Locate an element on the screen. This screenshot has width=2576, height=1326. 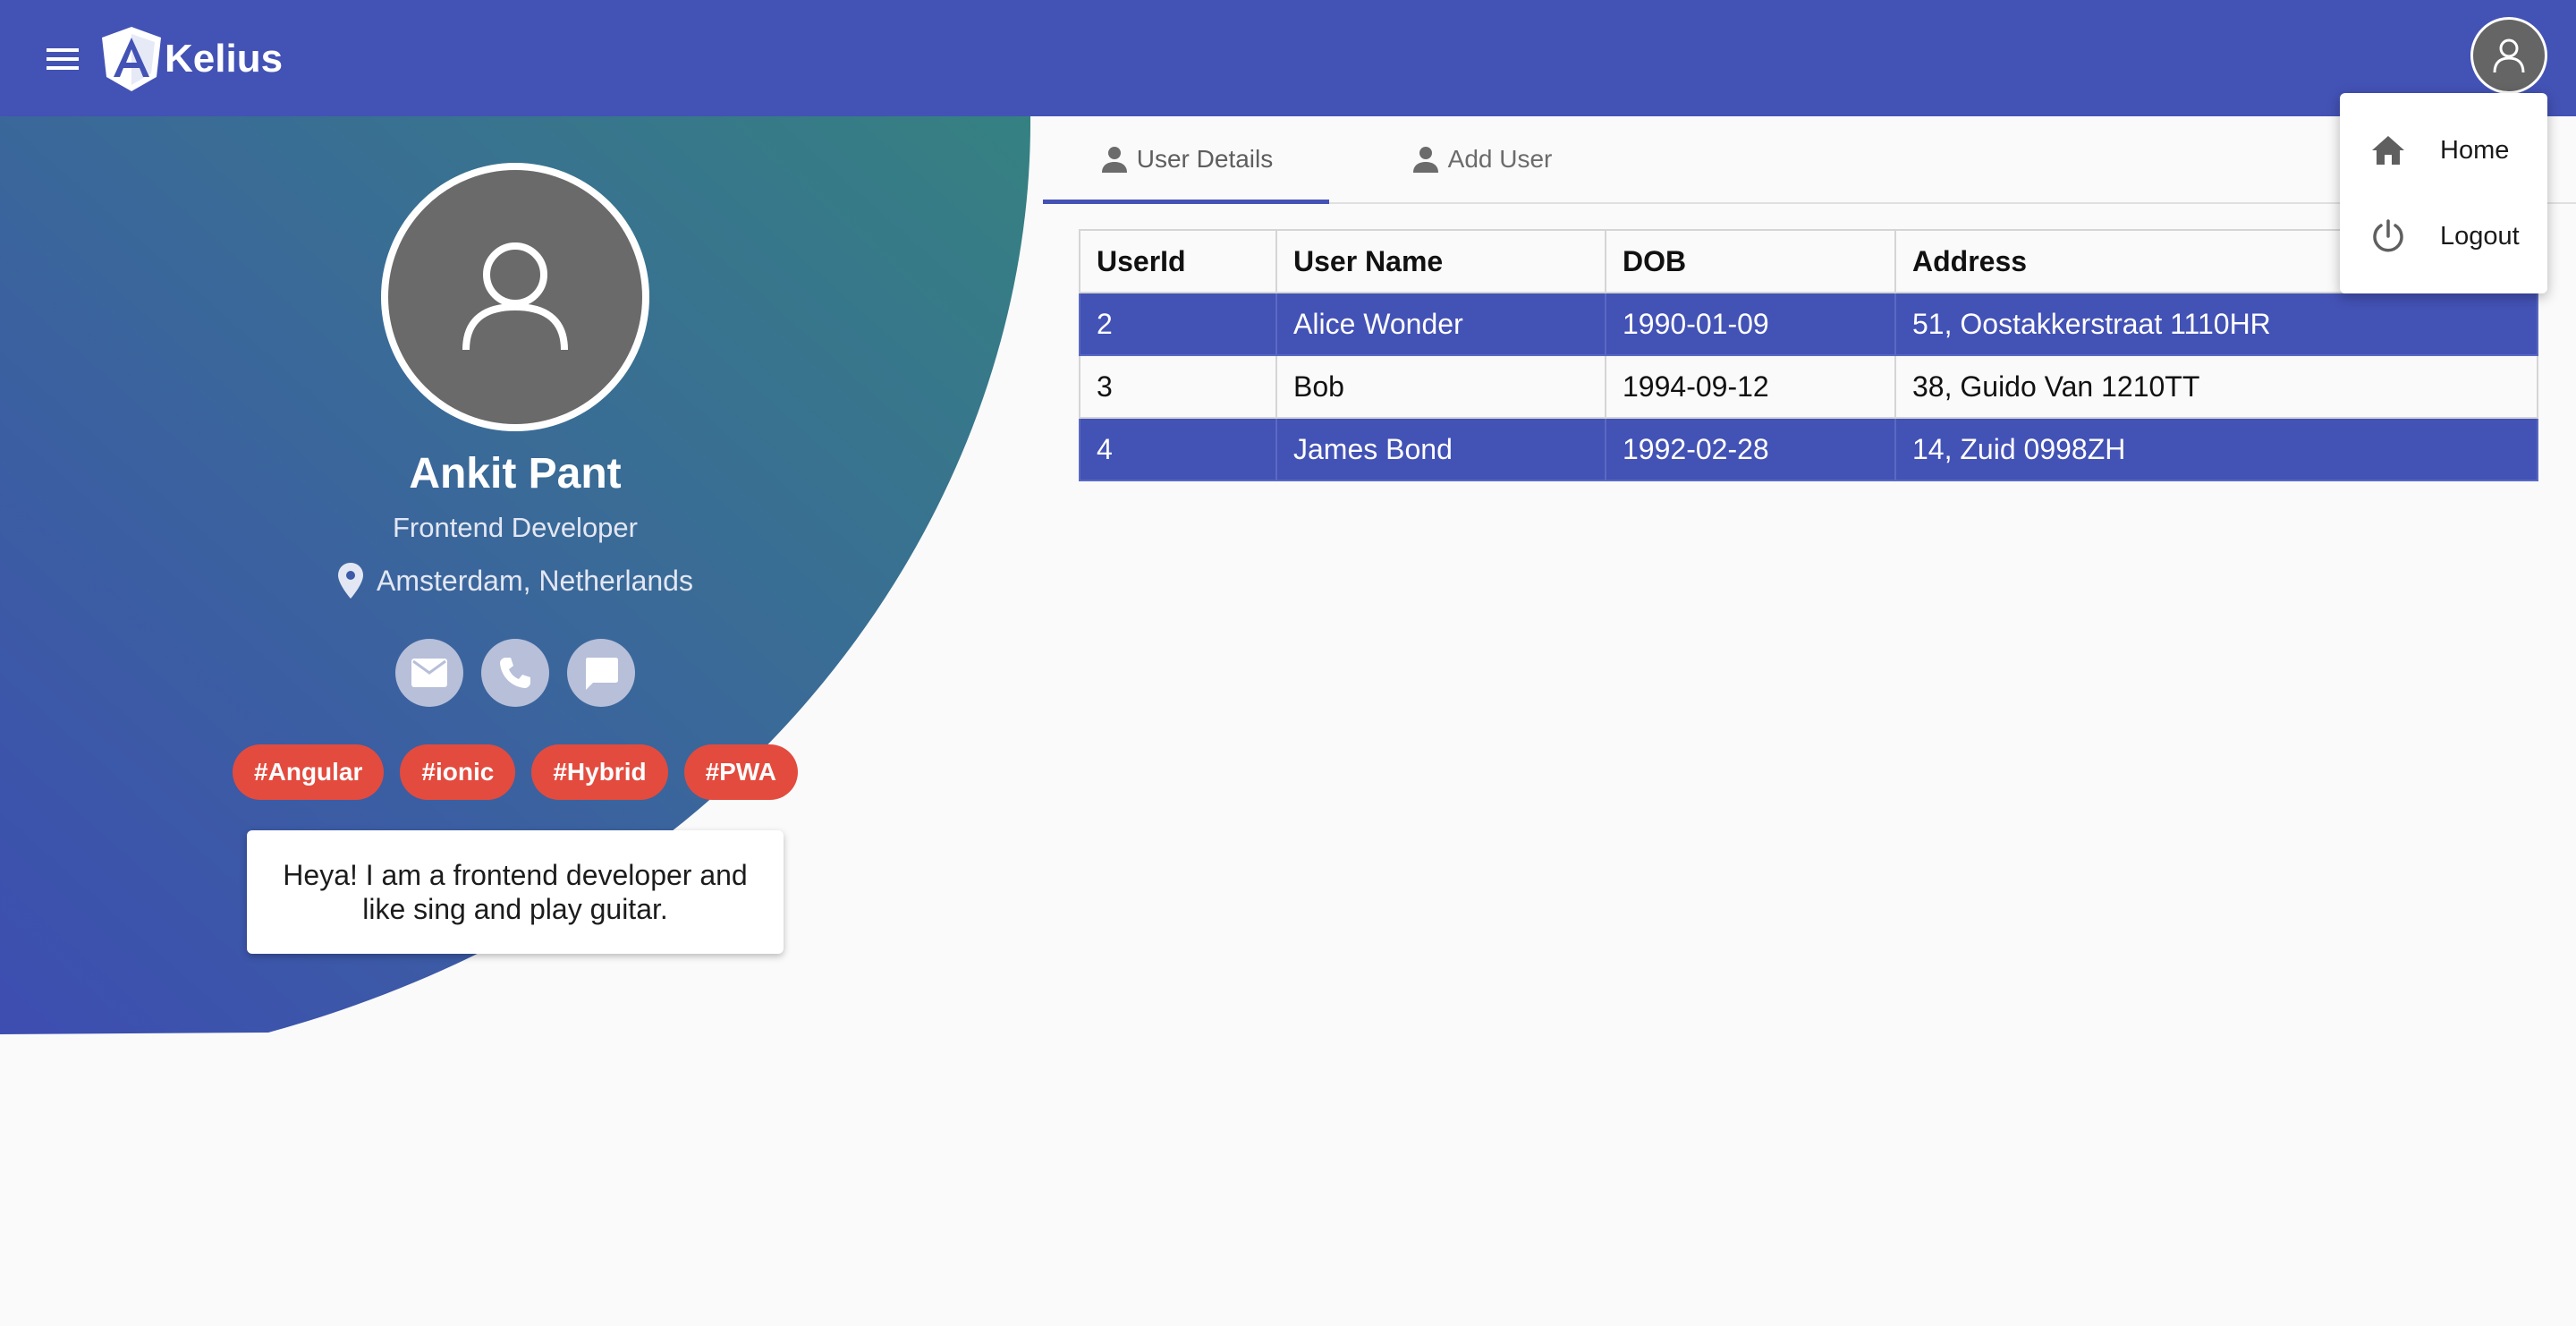
contact-actions is located at coordinates (515, 673).